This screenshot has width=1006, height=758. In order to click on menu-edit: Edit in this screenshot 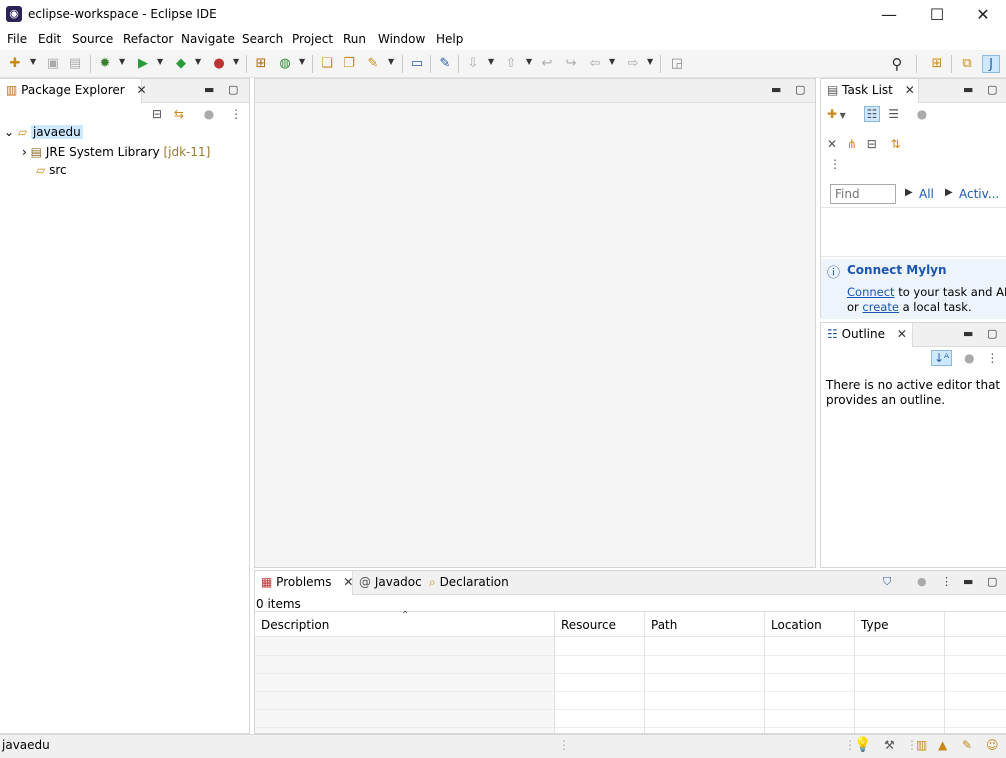, I will do `click(49, 39)`.